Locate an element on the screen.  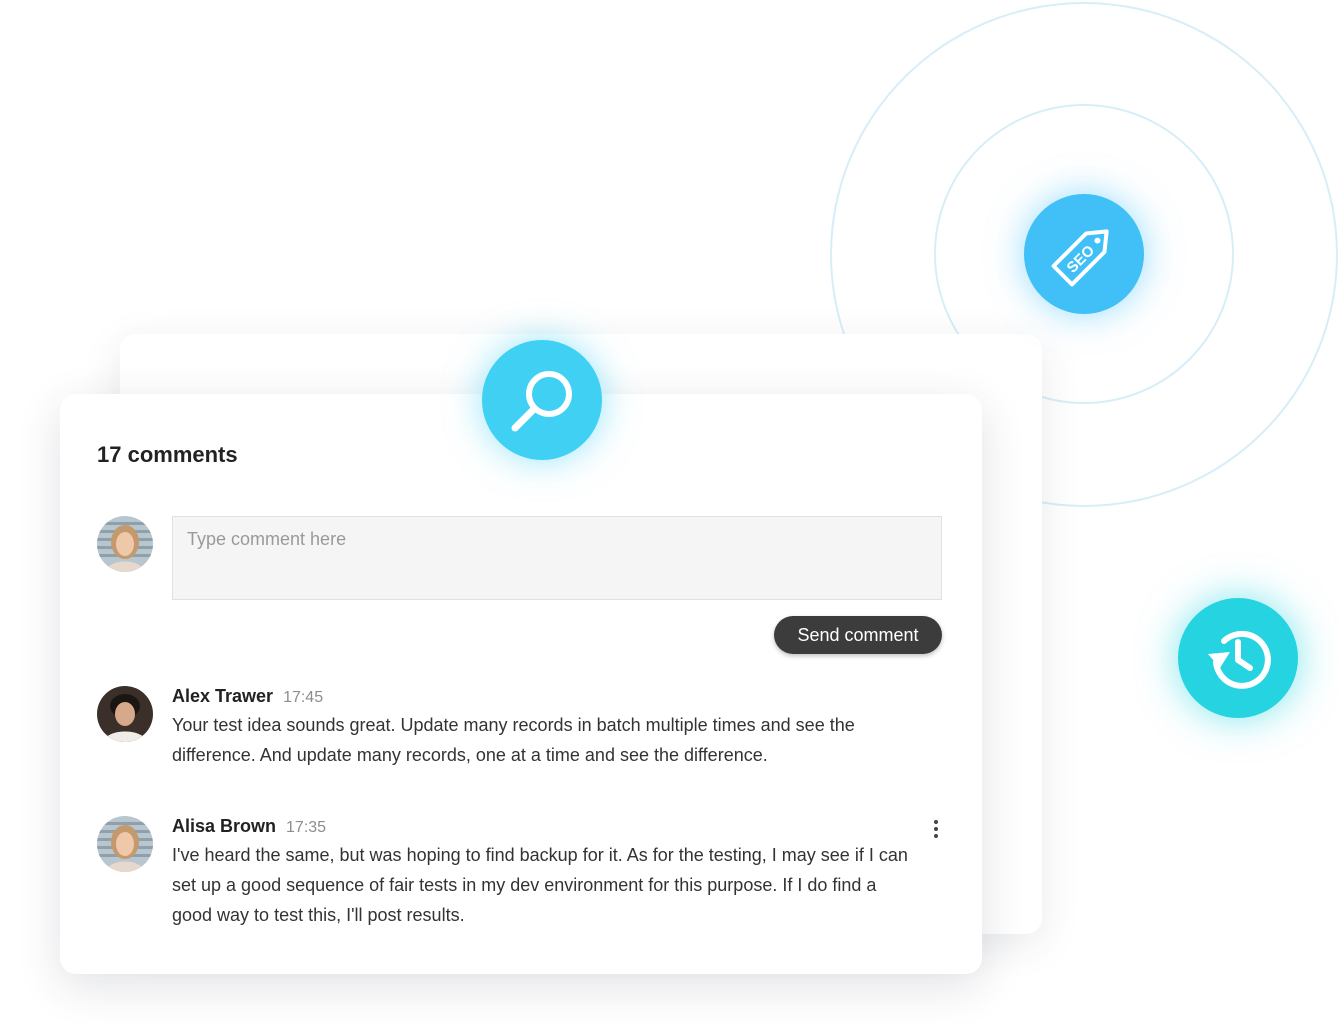
comment-header: Alex Trawer 17:45 is located at coordinates (247, 696).